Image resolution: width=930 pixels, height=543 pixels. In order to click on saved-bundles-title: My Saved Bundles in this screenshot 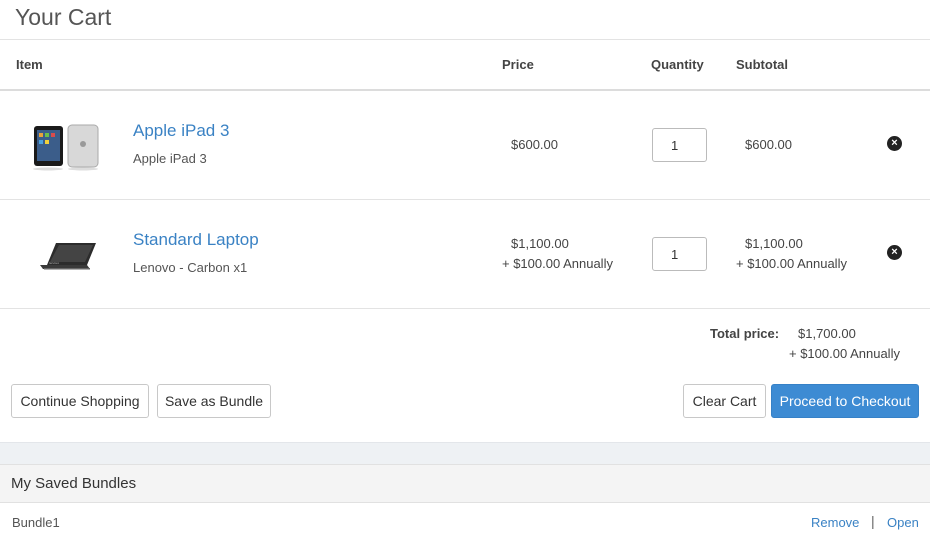, I will do `click(74, 483)`.